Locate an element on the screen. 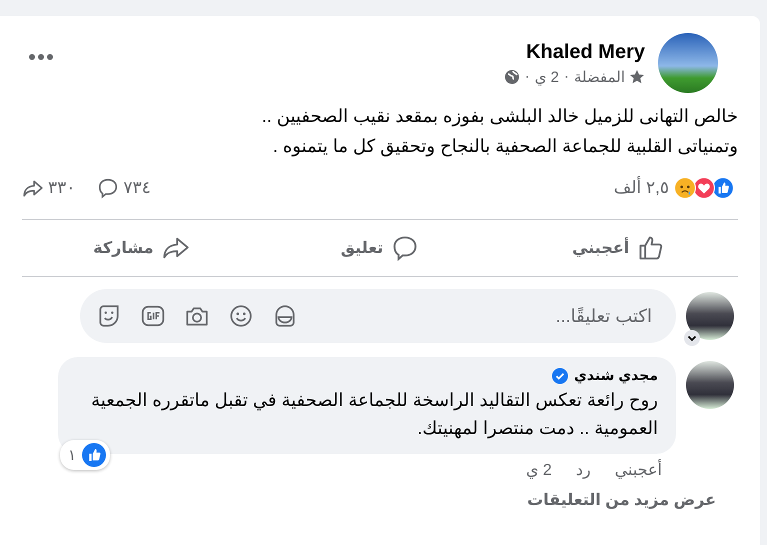 This screenshot has width=767, height=545. audience-label: المفضلة is located at coordinates (599, 77).